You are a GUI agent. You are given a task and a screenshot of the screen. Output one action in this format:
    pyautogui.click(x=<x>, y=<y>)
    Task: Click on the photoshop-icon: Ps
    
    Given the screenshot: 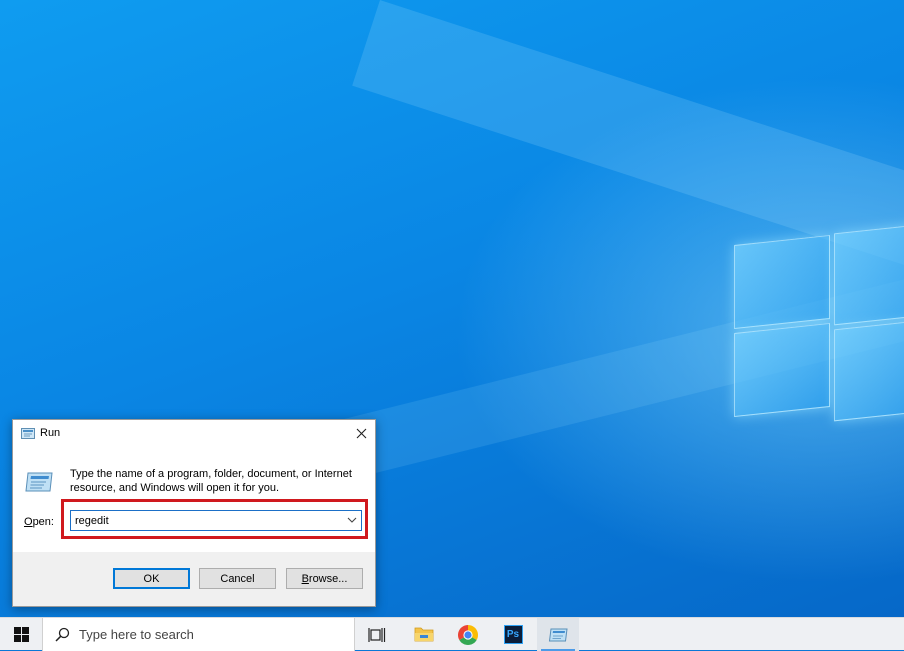 What is the action you would take?
    pyautogui.click(x=513, y=634)
    